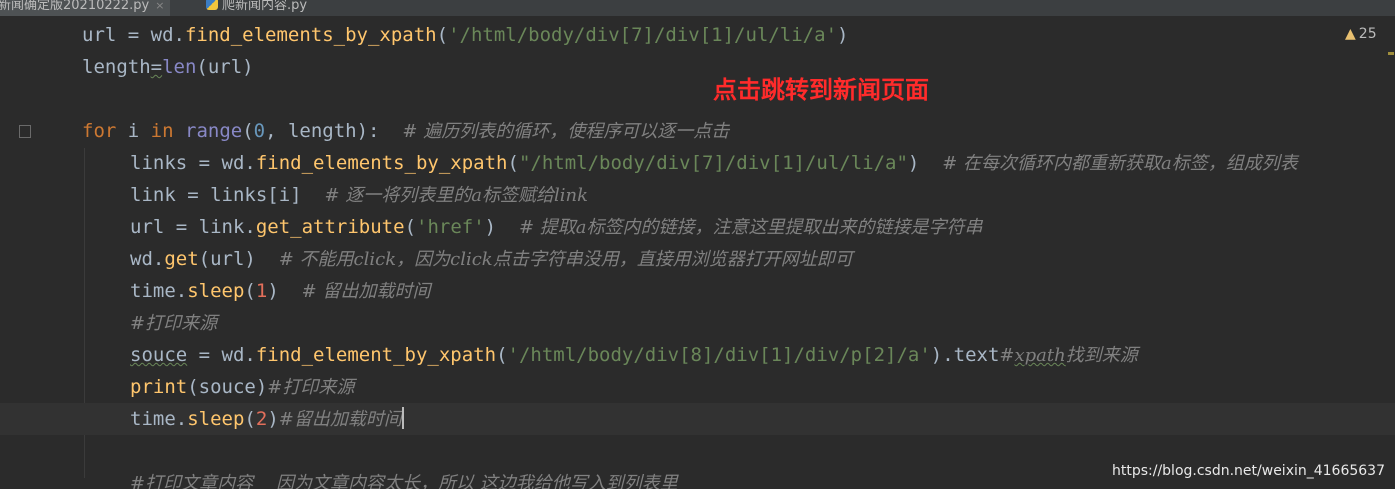 The height and width of the screenshot is (489, 1395). What do you see at coordinates (173, 323) in the screenshot?
I see `code-line-9: #打印来源` at bounding box center [173, 323].